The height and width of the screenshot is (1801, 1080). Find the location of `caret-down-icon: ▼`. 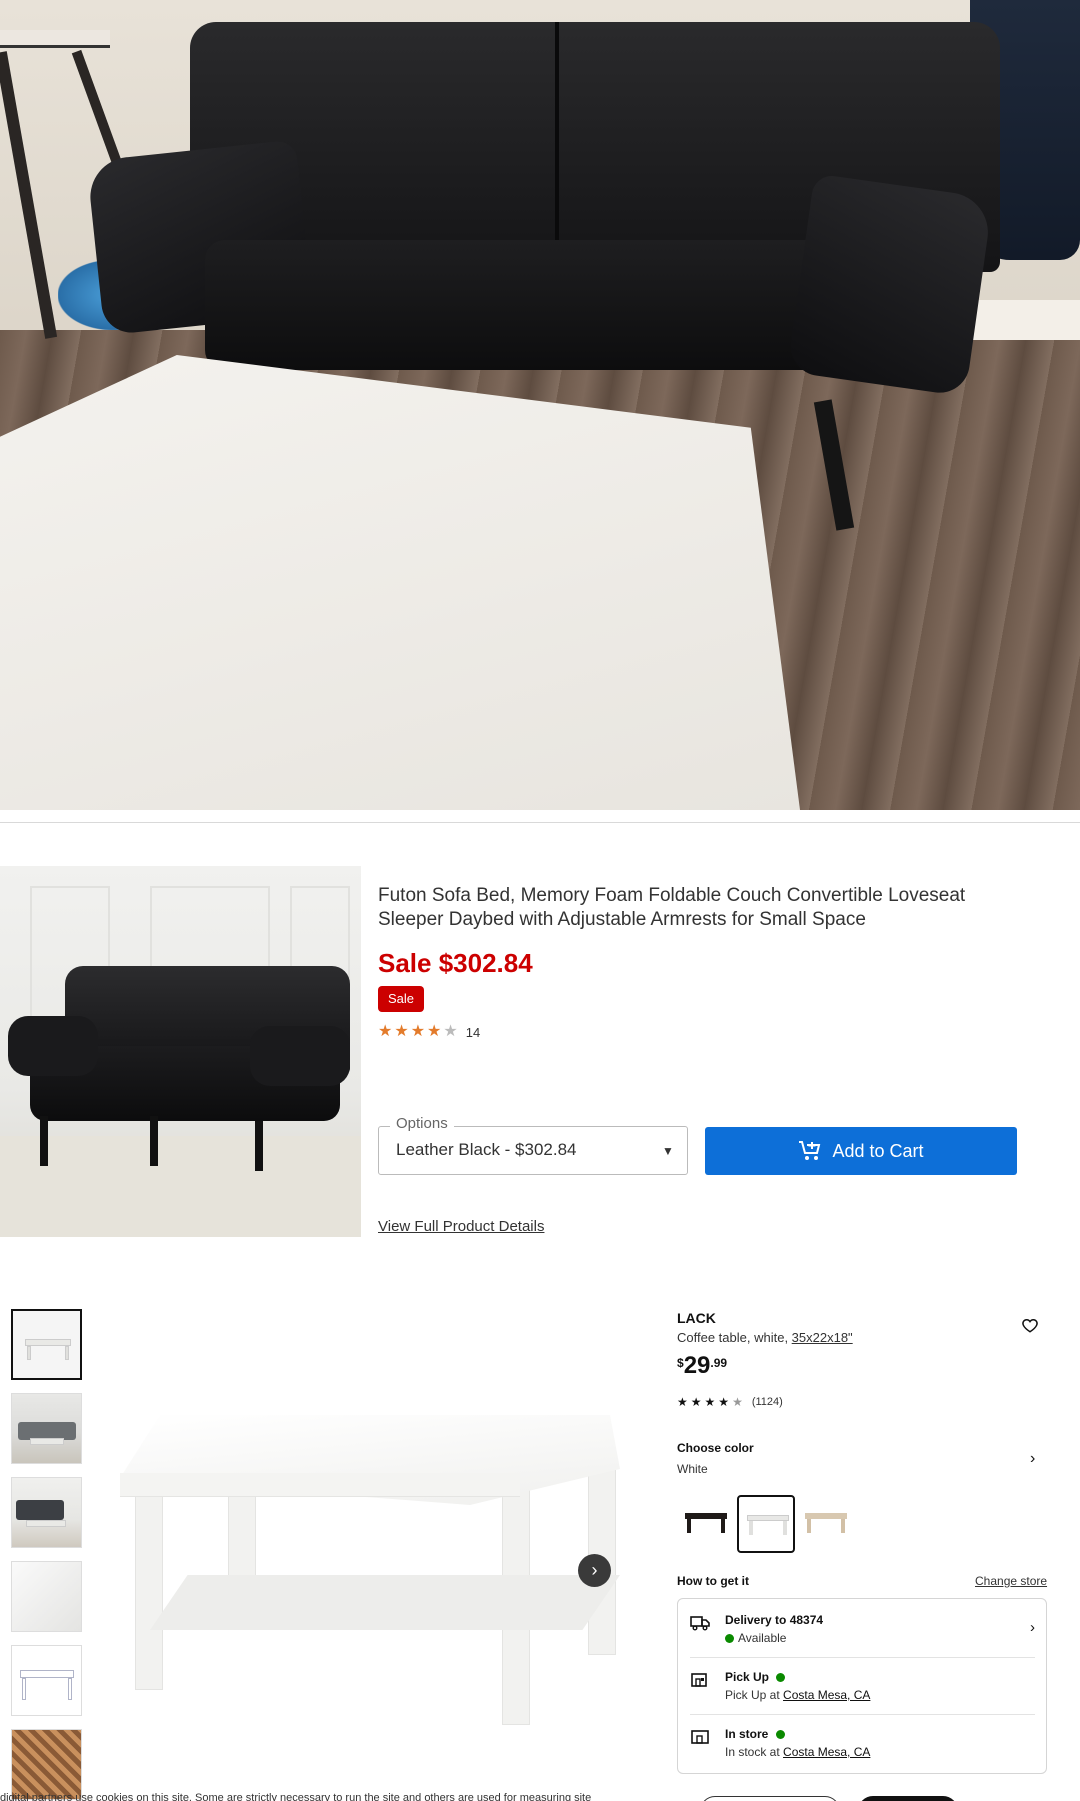

caret-down-icon: ▼ is located at coordinates (668, 1151).